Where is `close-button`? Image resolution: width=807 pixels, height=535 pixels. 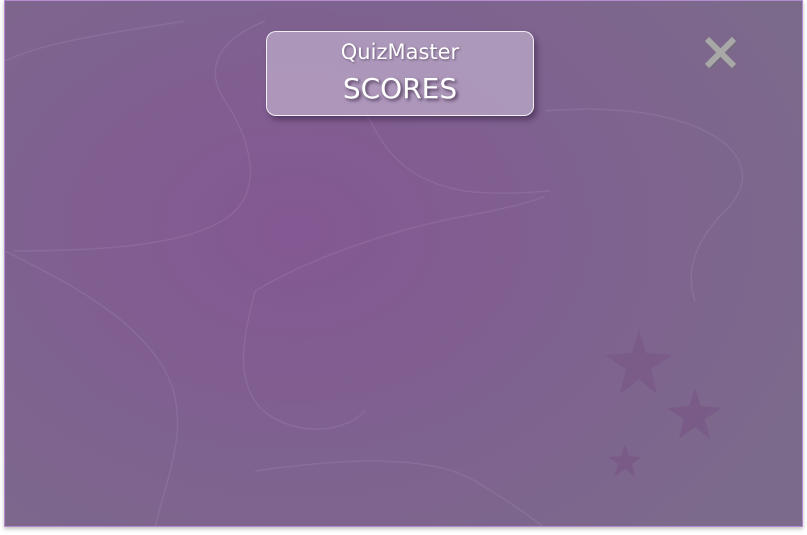 close-button is located at coordinates (721, 53).